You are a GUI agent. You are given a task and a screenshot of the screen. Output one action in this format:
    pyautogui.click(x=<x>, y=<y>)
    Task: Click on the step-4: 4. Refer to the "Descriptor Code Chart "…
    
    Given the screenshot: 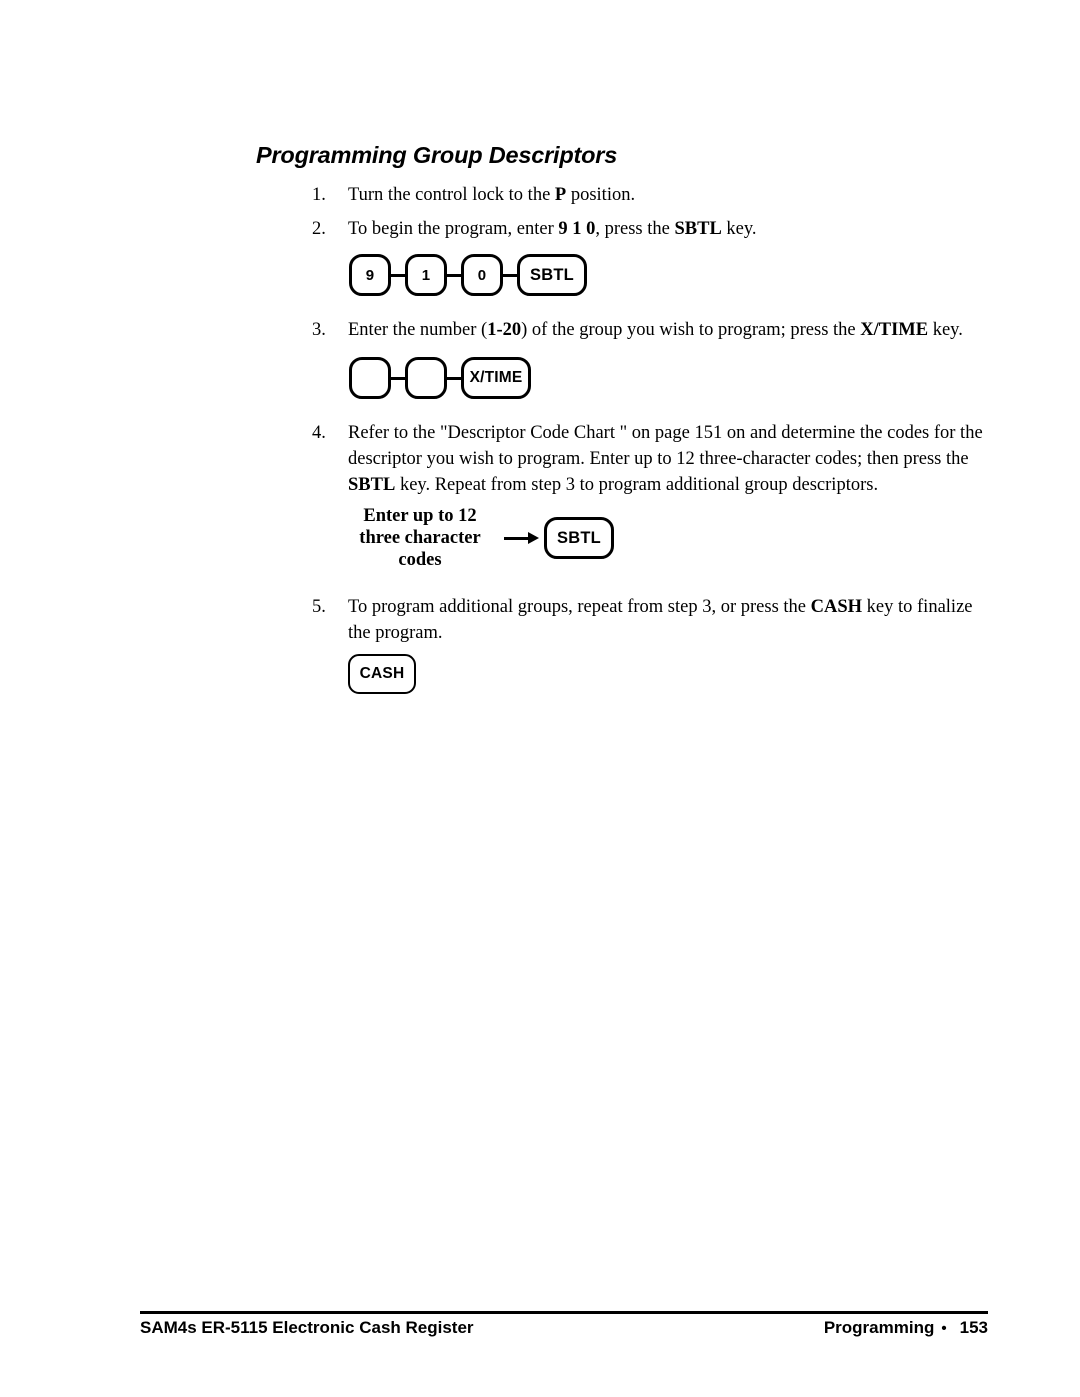 What is the action you would take?
    pyautogui.click(x=648, y=459)
    